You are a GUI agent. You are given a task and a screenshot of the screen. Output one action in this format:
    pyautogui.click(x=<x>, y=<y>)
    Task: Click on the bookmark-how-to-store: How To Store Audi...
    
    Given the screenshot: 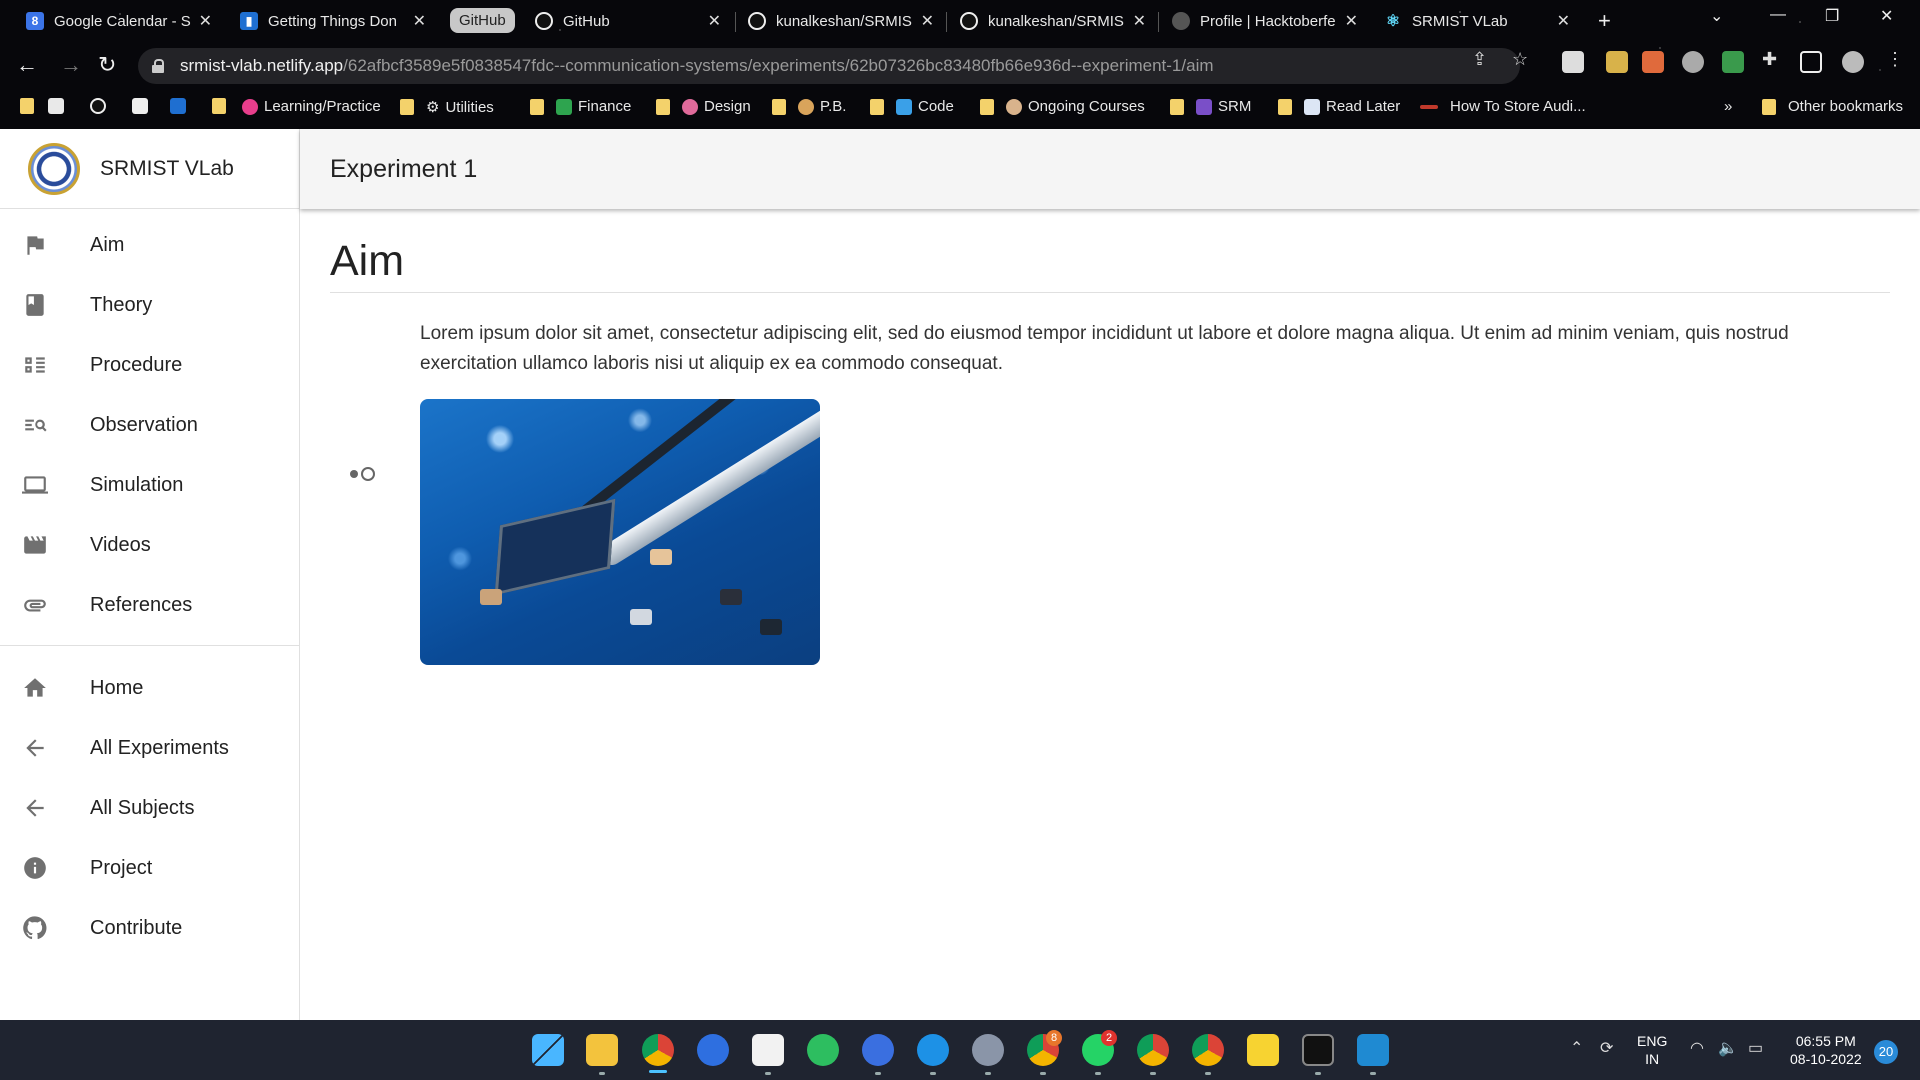 What is the action you would take?
    pyautogui.click(x=1503, y=106)
    